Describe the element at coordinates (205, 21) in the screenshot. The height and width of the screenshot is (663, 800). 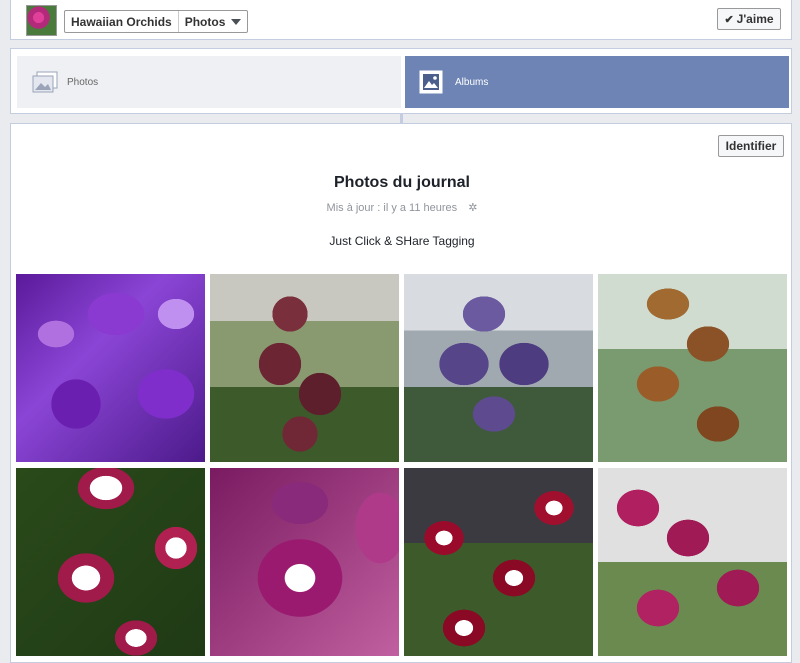
I see `section-label: Photos` at that location.